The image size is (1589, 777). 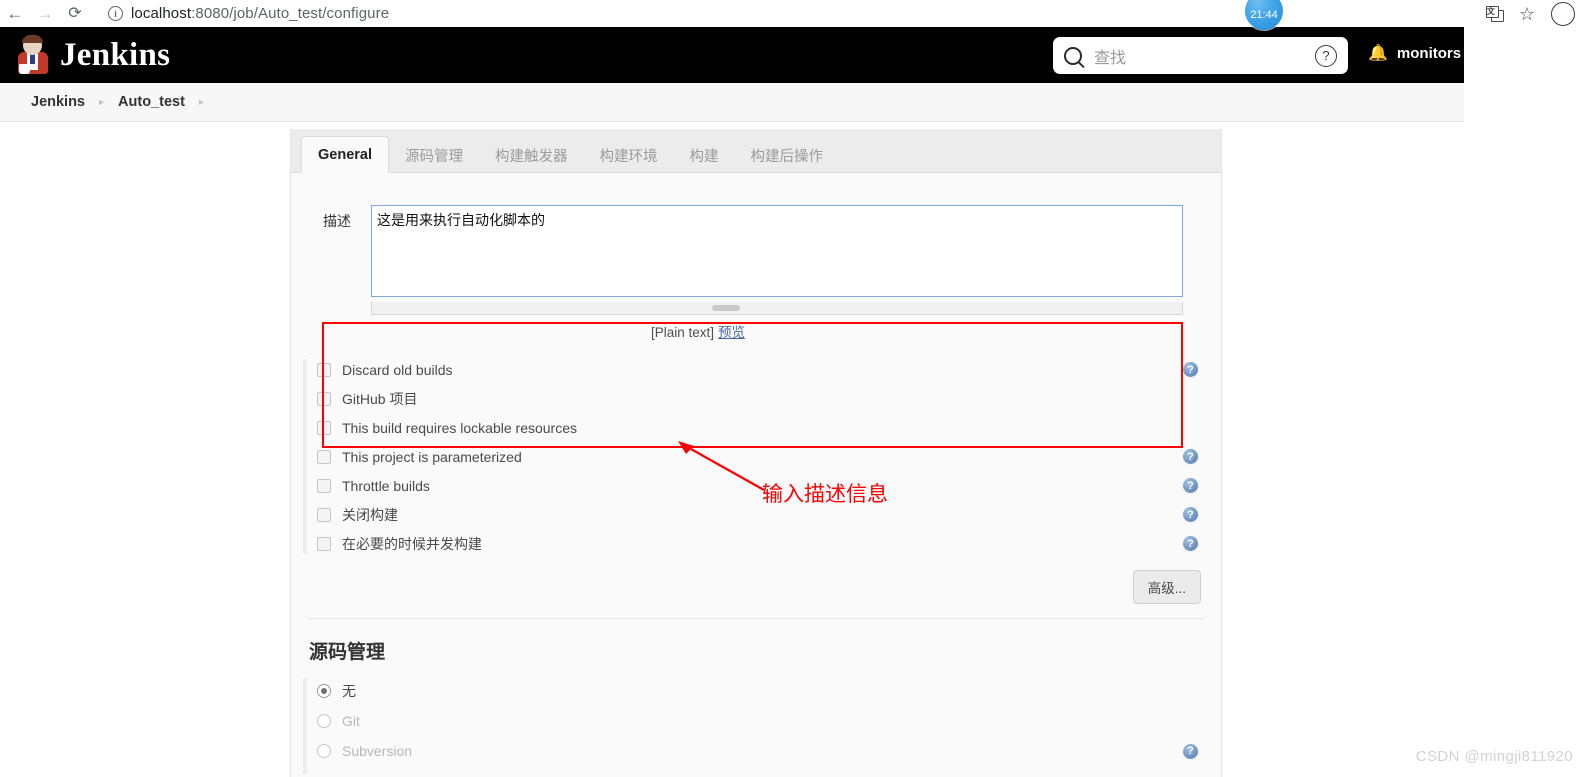 What do you see at coordinates (763, 543) in the screenshot?
I see `option-concurrent-builds: 在必要的时候并发构建 ?` at bounding box center [763, 543].